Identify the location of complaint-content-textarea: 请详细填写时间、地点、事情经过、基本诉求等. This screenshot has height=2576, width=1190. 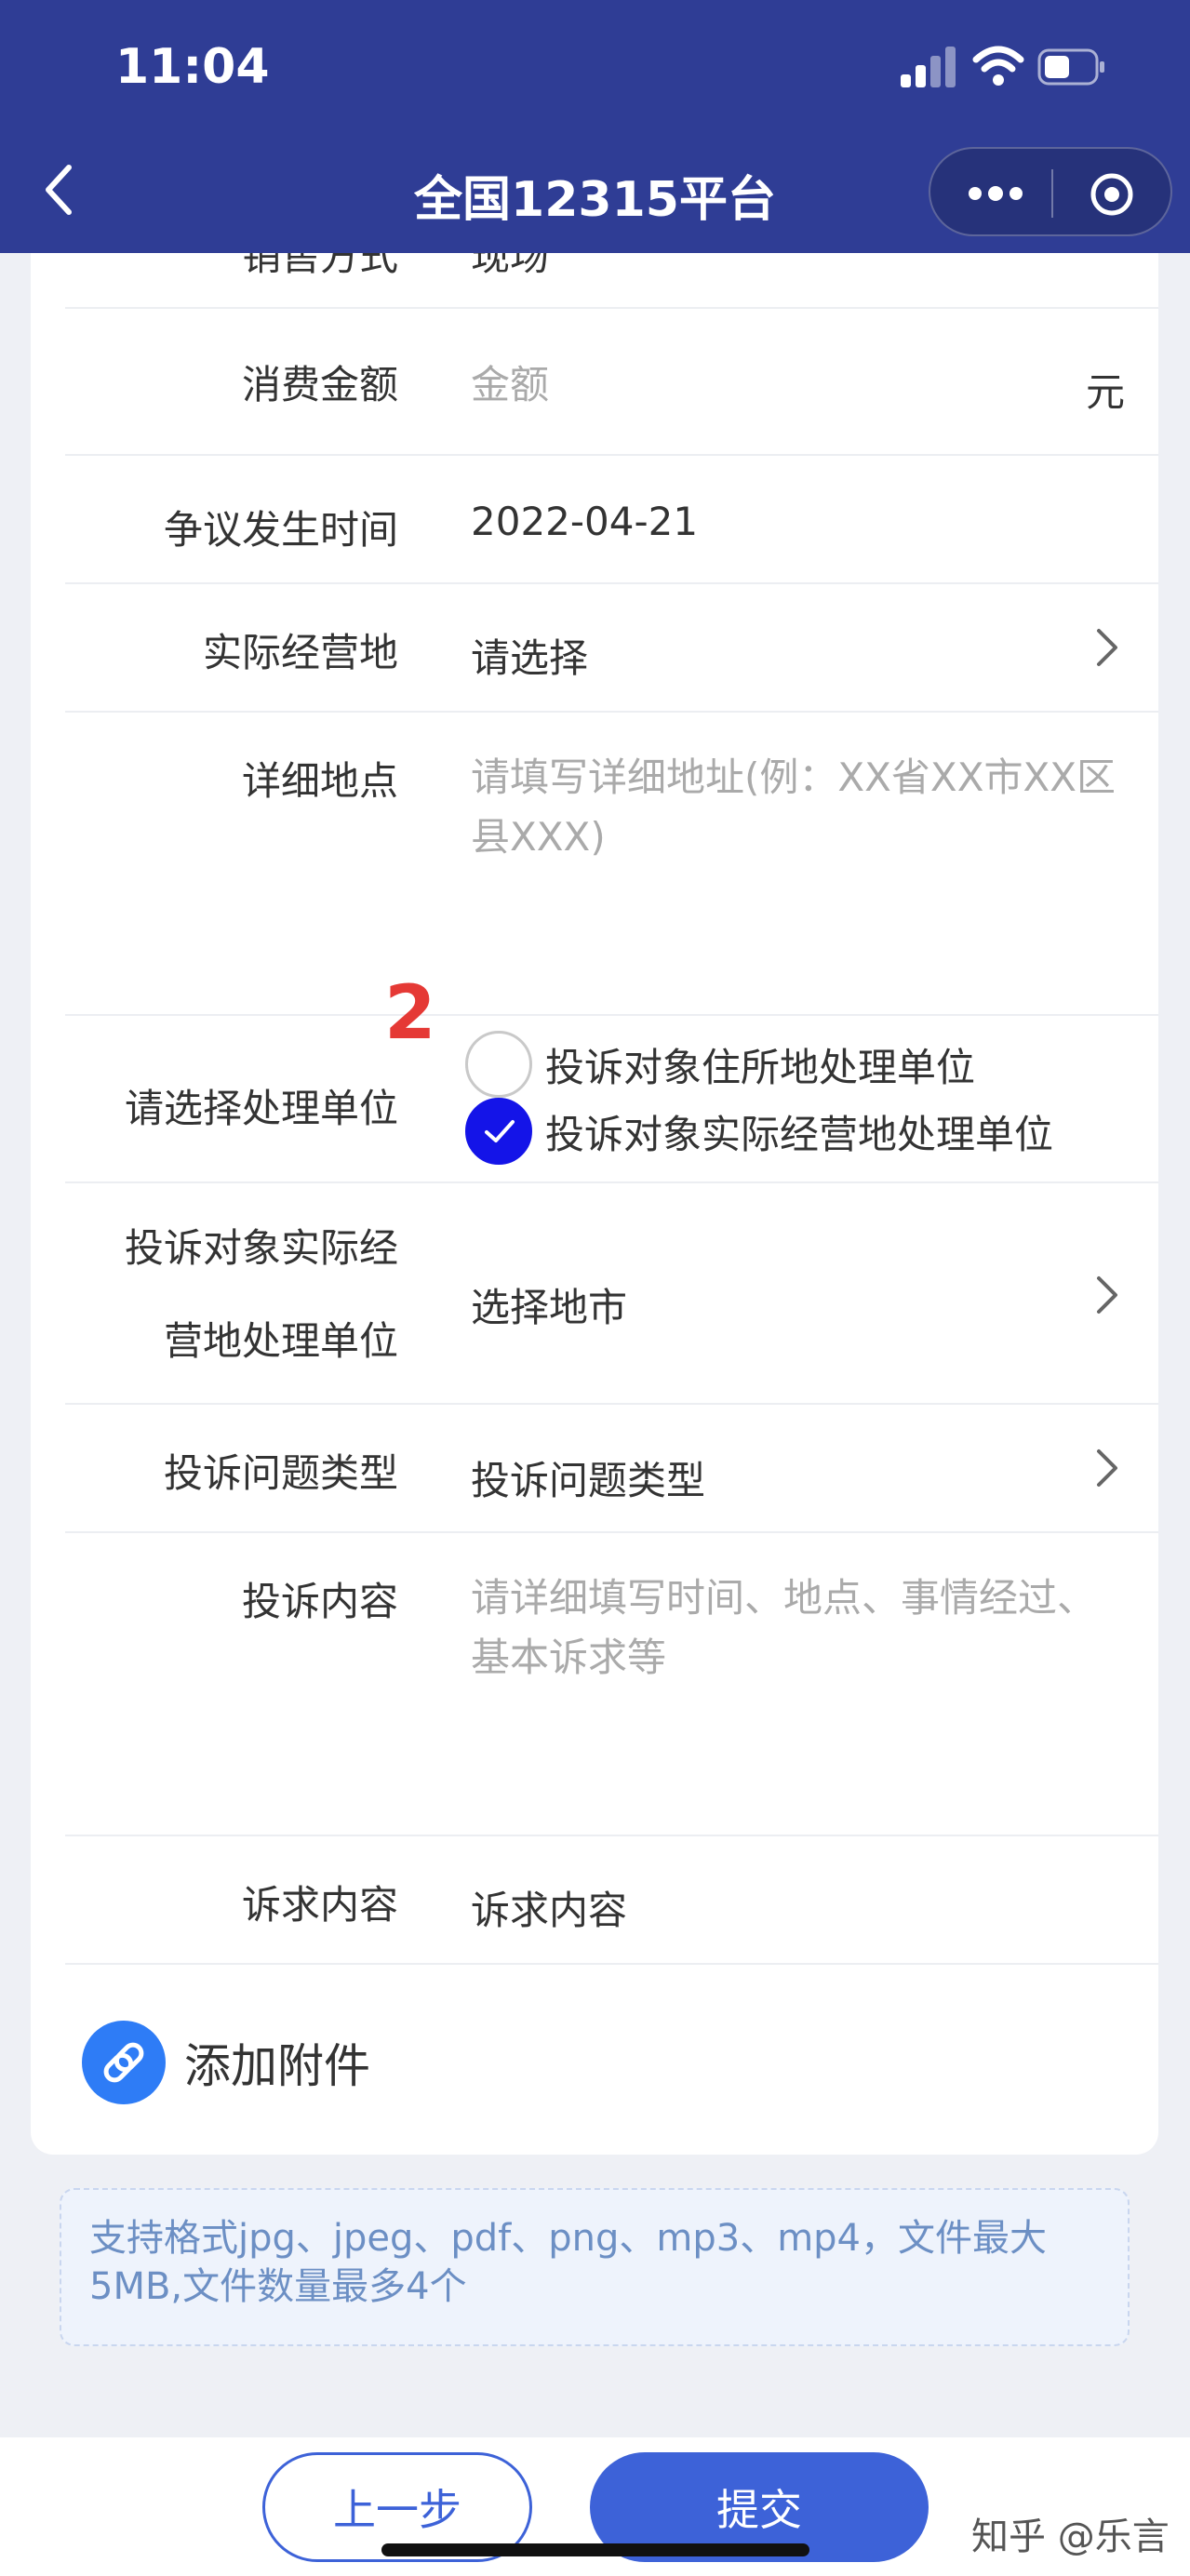
(796, 1628).